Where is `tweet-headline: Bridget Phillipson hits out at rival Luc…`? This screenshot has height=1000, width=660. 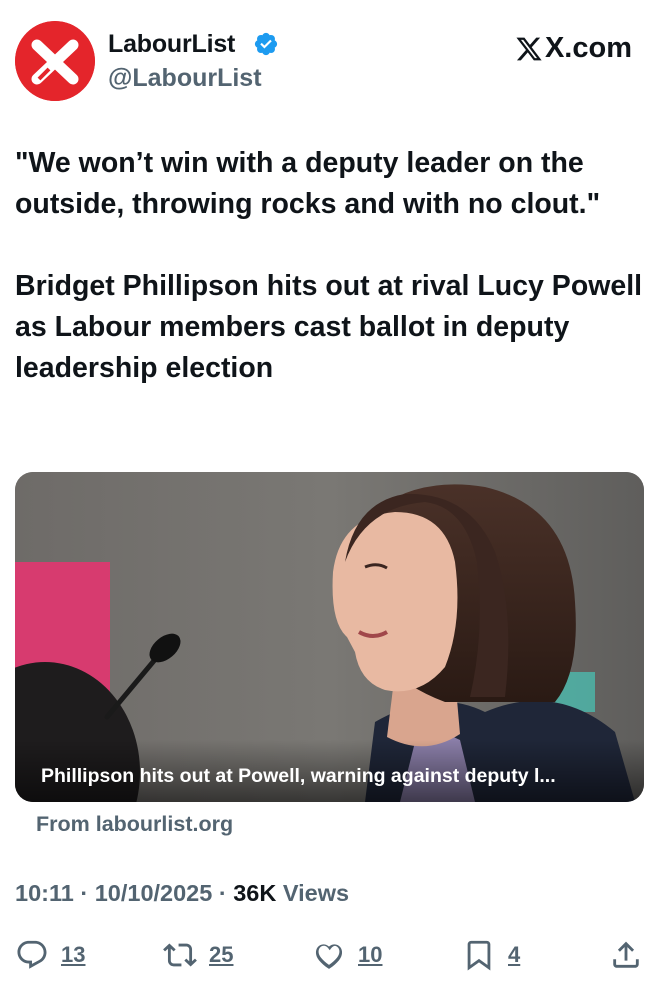 tweet-headline: Bridget Phillipson hits out at rival Luc… is located at coordinates (329, 327).